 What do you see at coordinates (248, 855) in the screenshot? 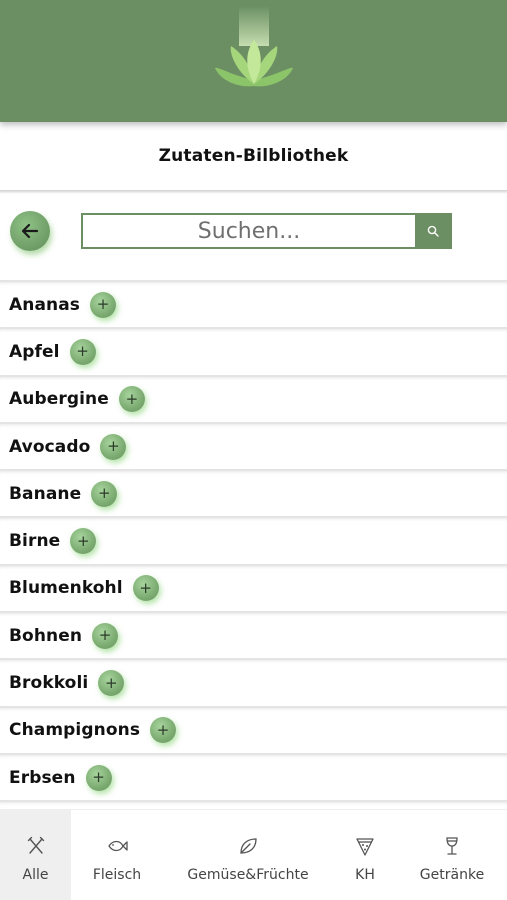
I see `nav-tab-gemuese-fruechte: Gemüse&Früchte` at bounding box center [248, 855].